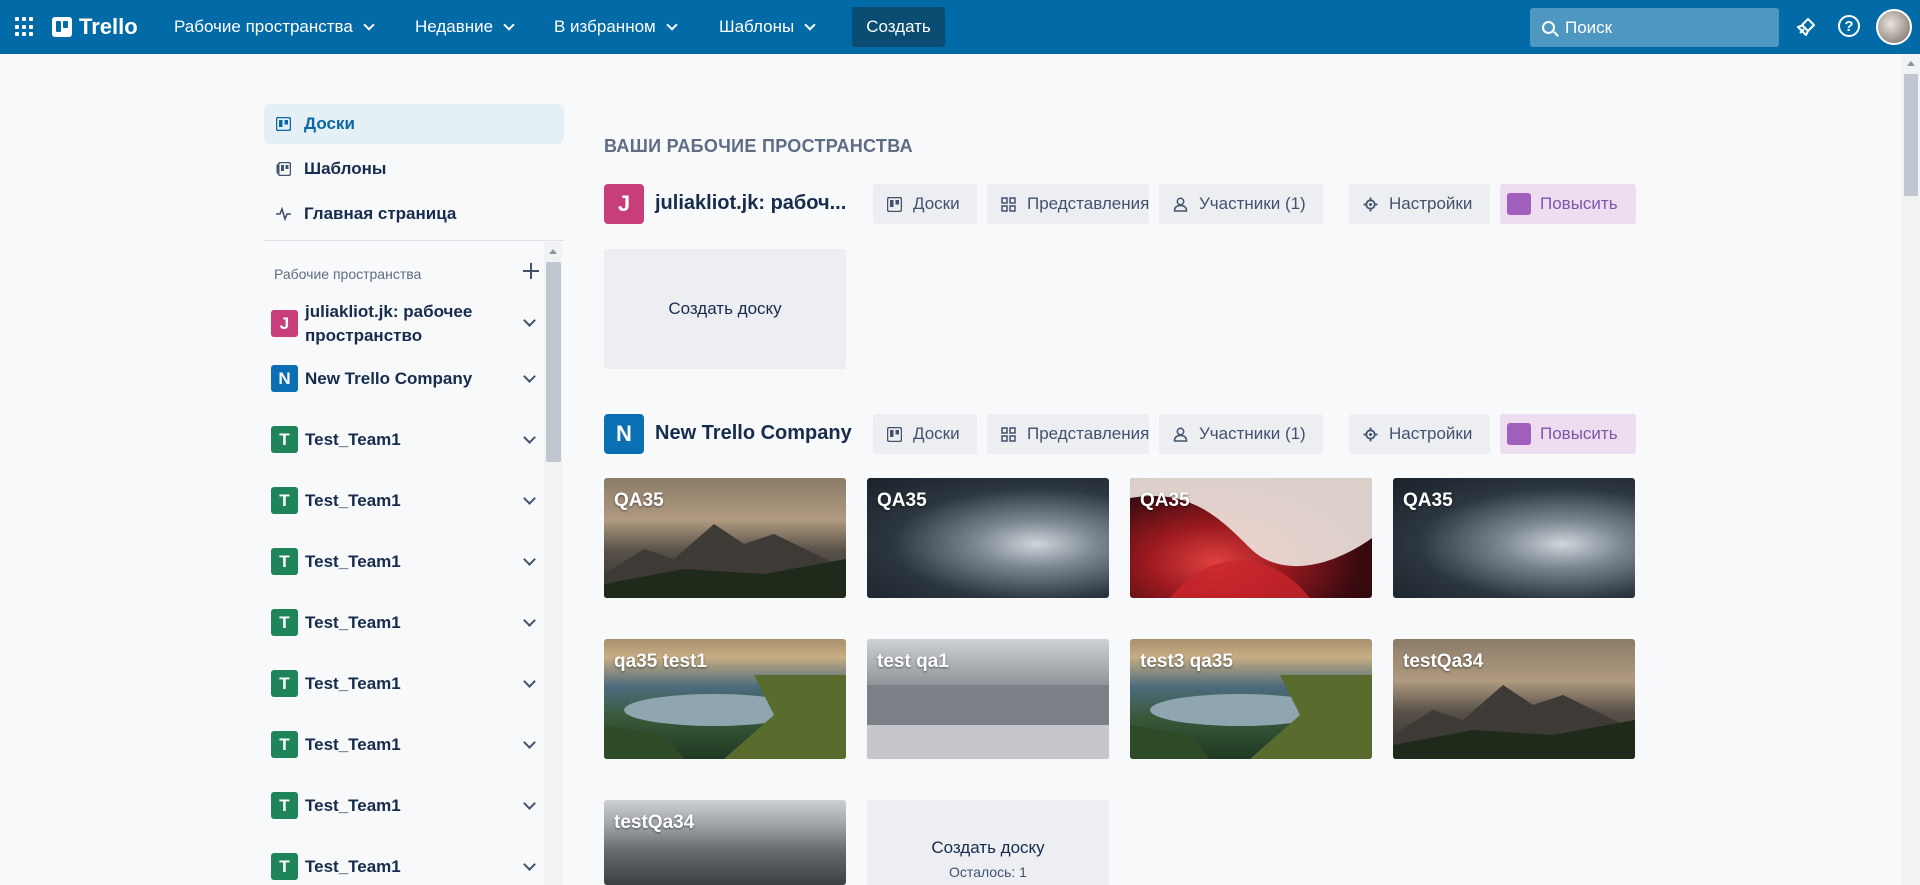 The width and height of the screenshot is (1920, 885). I want to click on board-icon, so click(894, 434).